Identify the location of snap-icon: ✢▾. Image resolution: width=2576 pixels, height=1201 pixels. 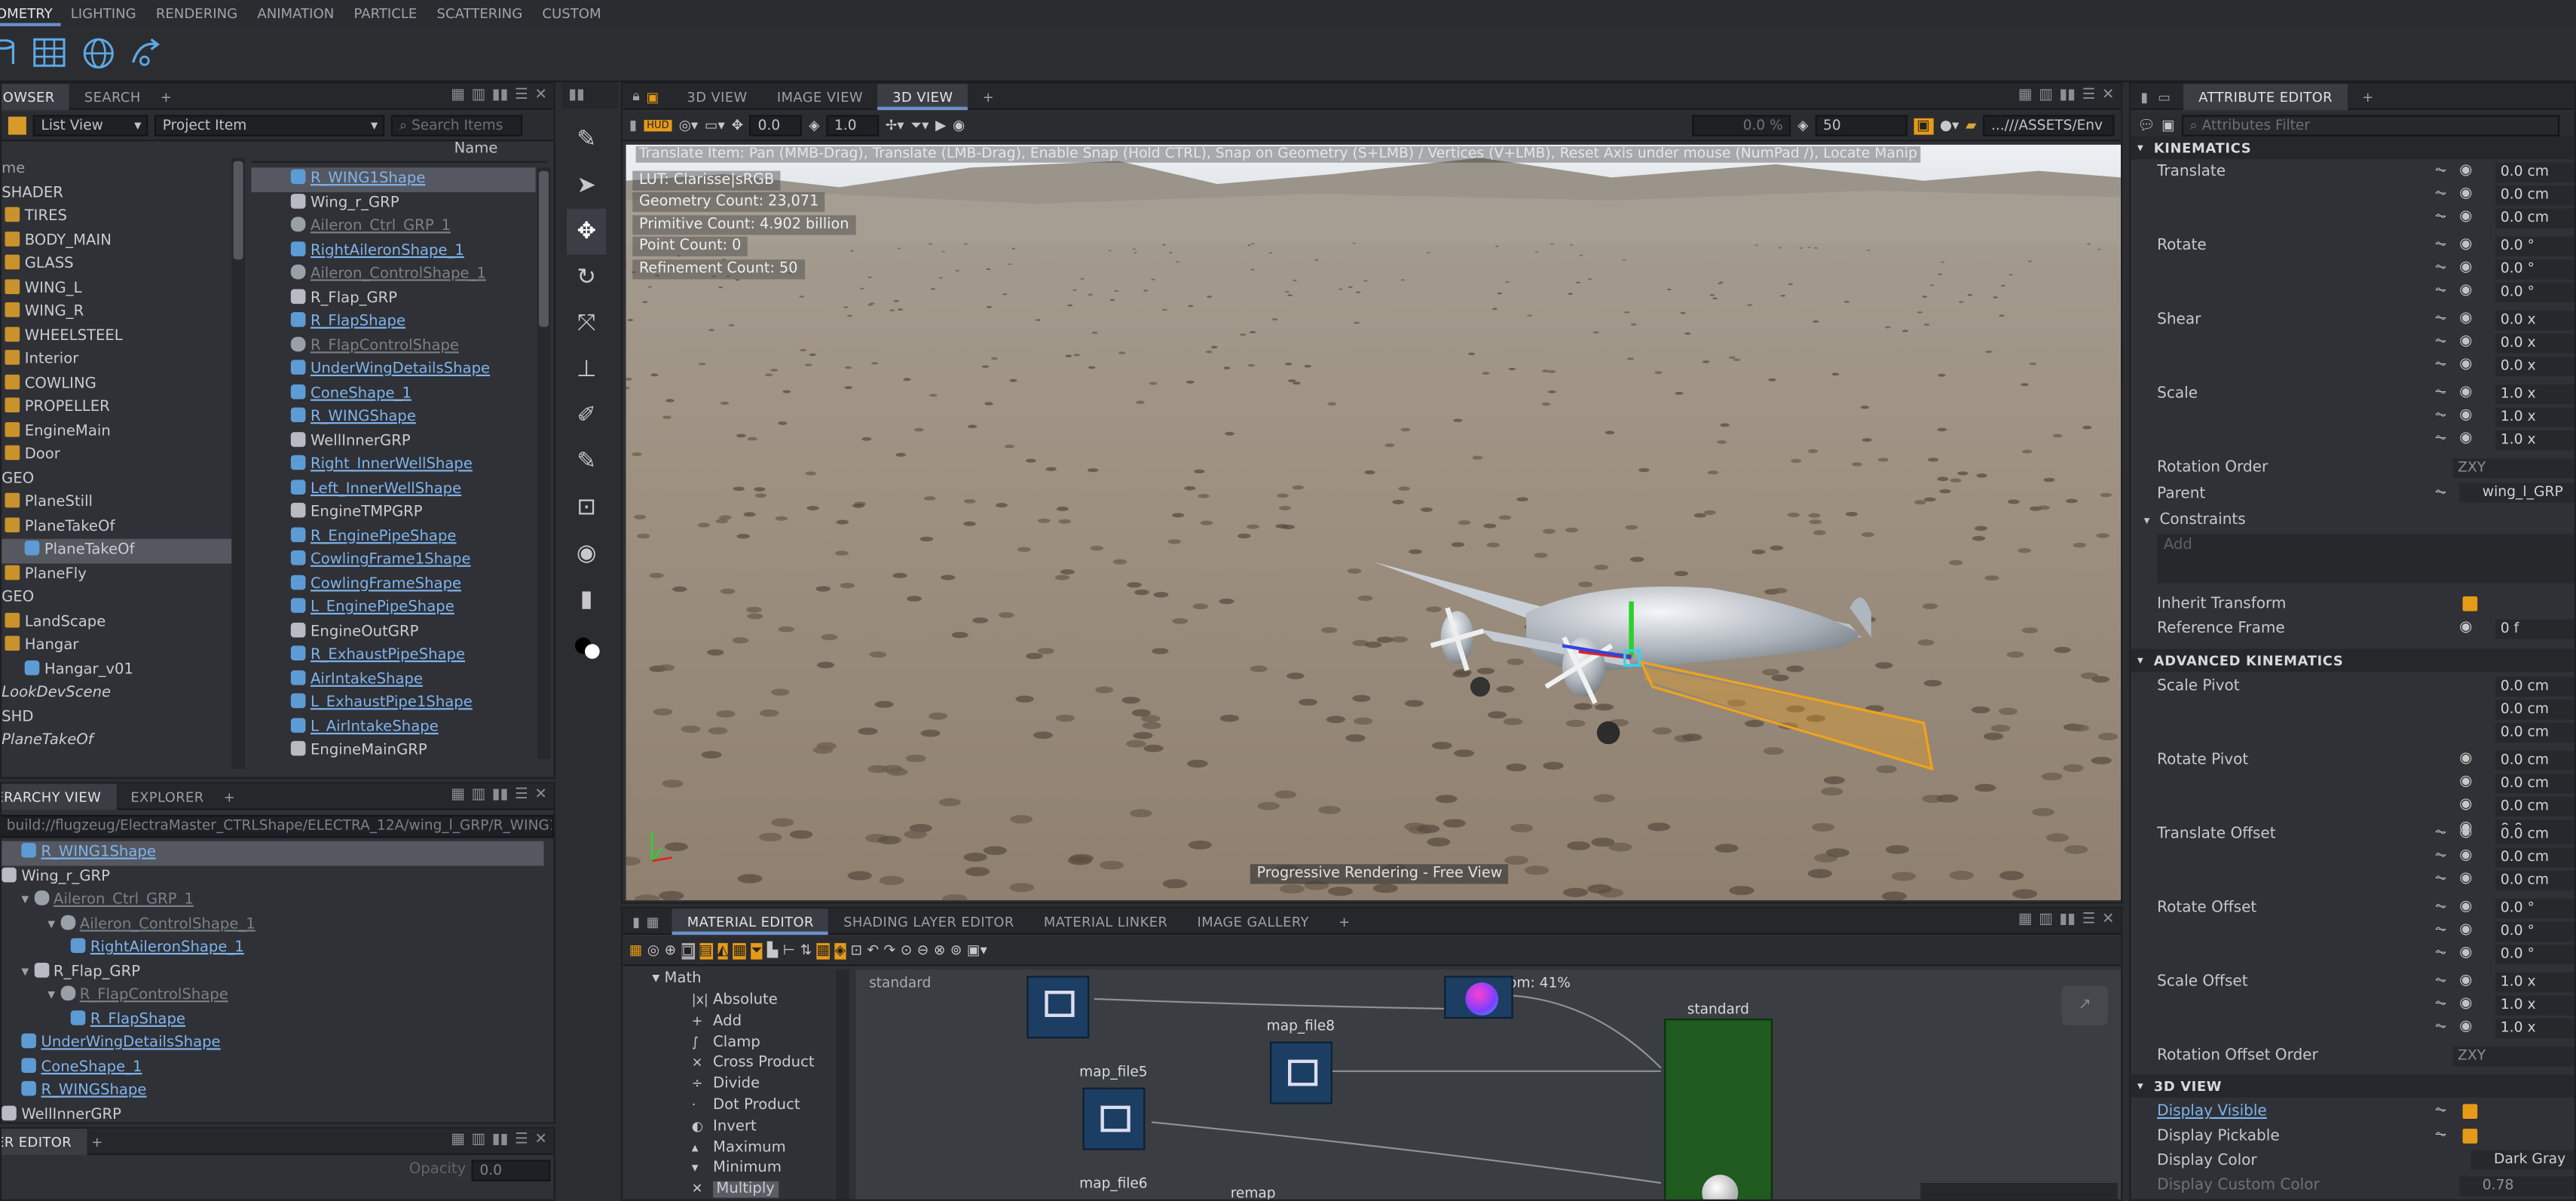
(895, 126).